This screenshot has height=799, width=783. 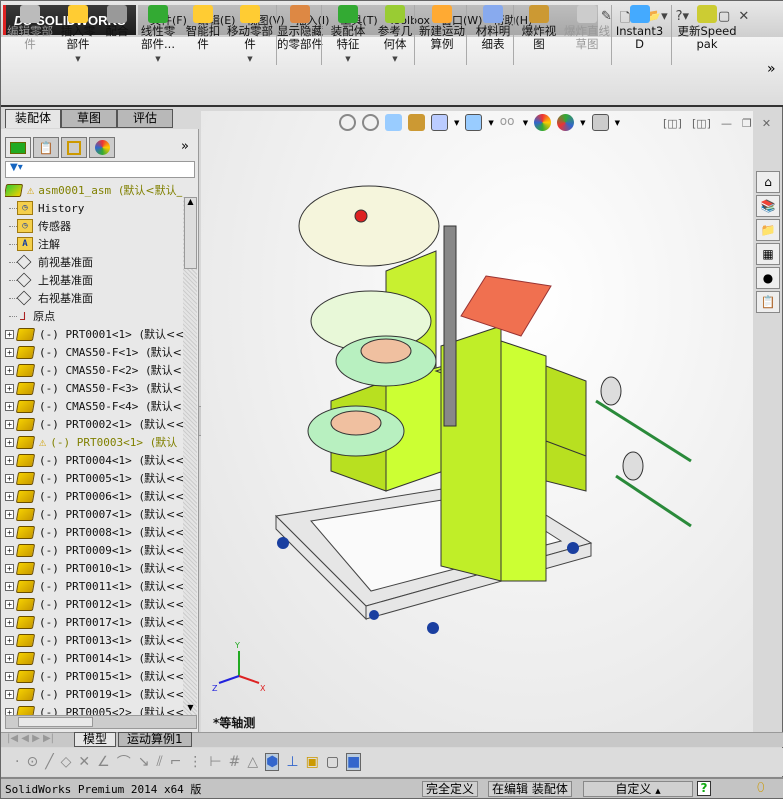 I want to click on tree-item: +(-) CMAS50-F<1>(默认<<, so click(x=94, y=352).